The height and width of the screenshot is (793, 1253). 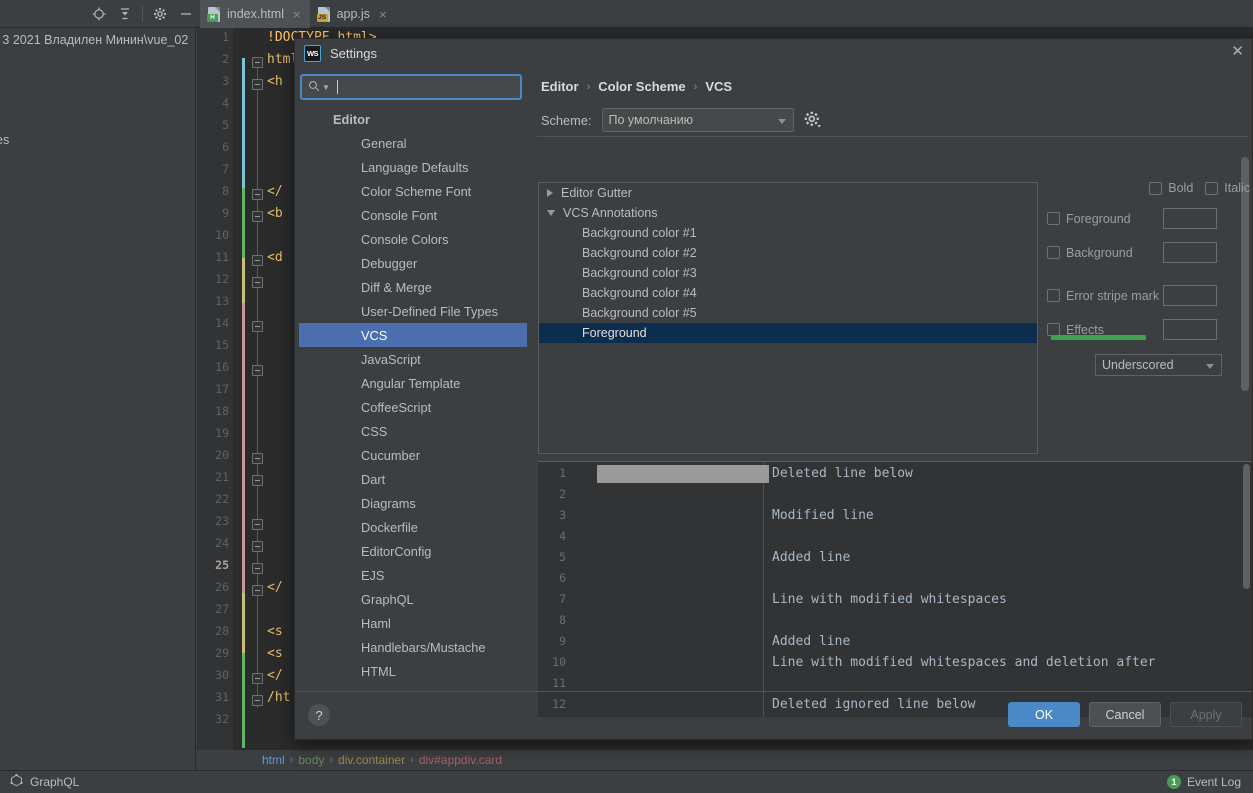 What do you see at coordinates (413, 623) in the screenshot?
I see `settings-tree-item-haml: Haml` at bounding box center [413, 623].